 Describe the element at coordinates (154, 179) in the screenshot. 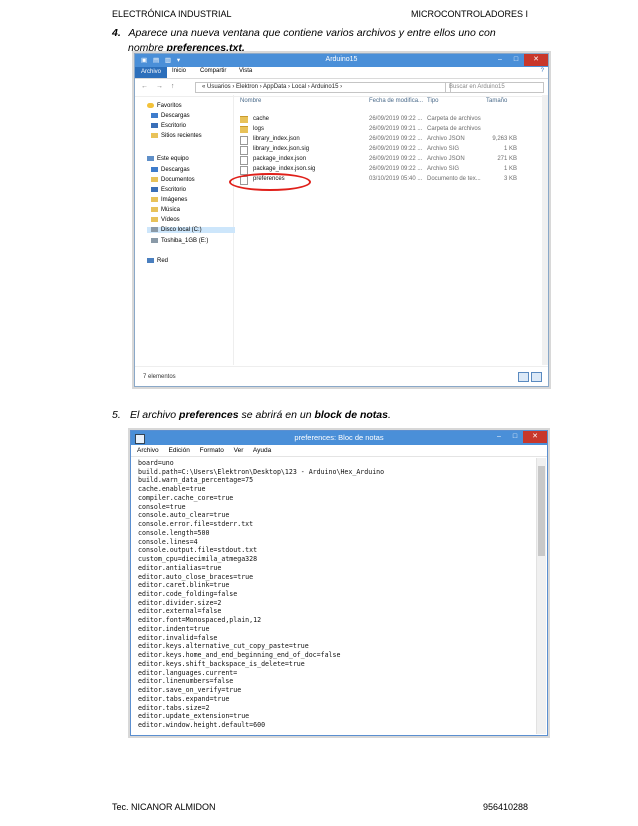

I see `documents-folder-icon` at that location.